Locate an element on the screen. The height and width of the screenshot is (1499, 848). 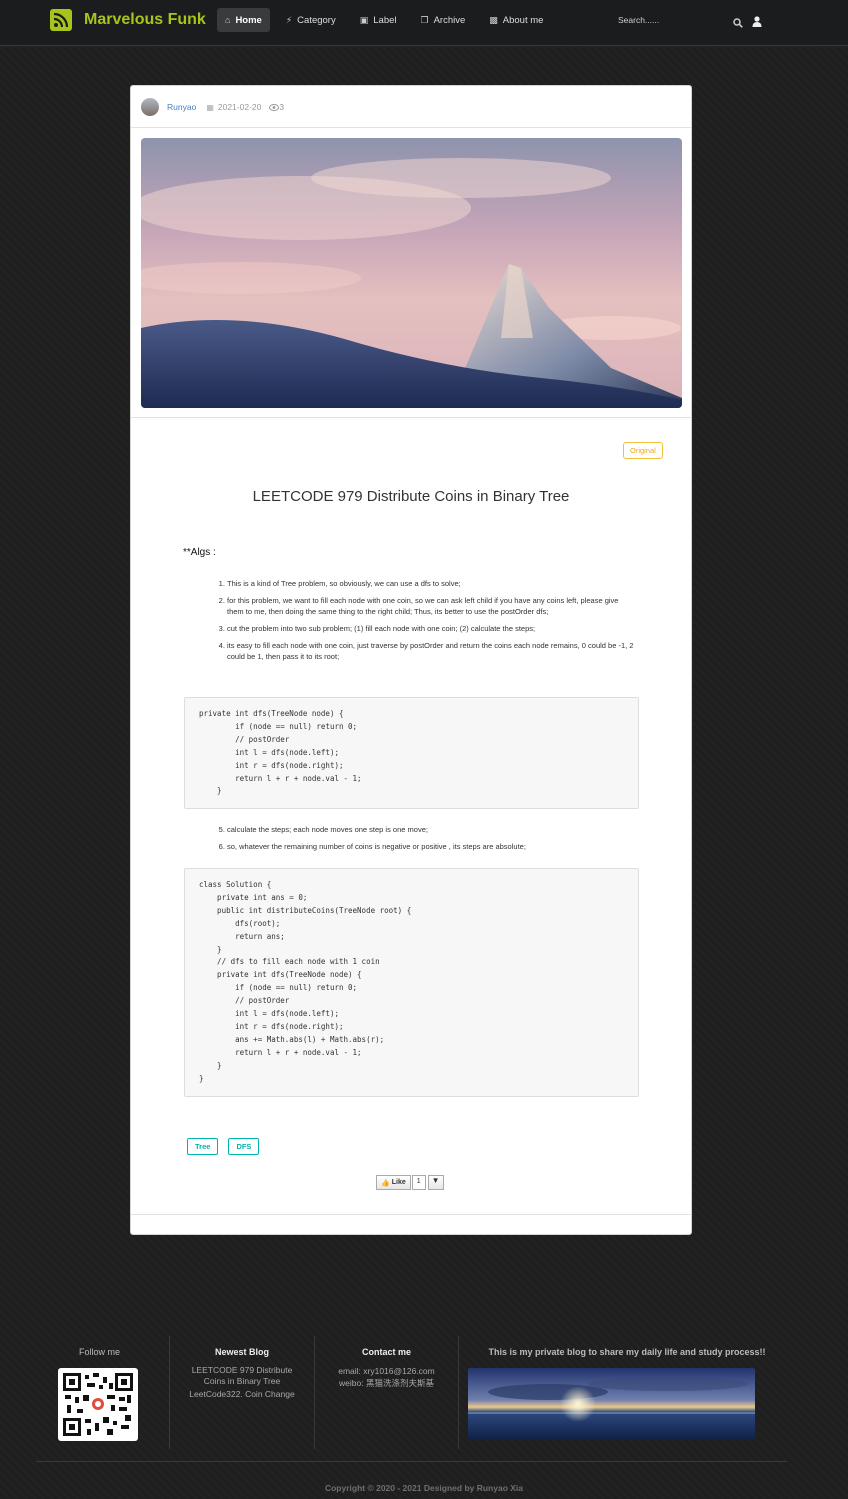
contact-weibo: weibo: 黑猫洗涤剂夫斯基 is located at coordinates (386, 1383).